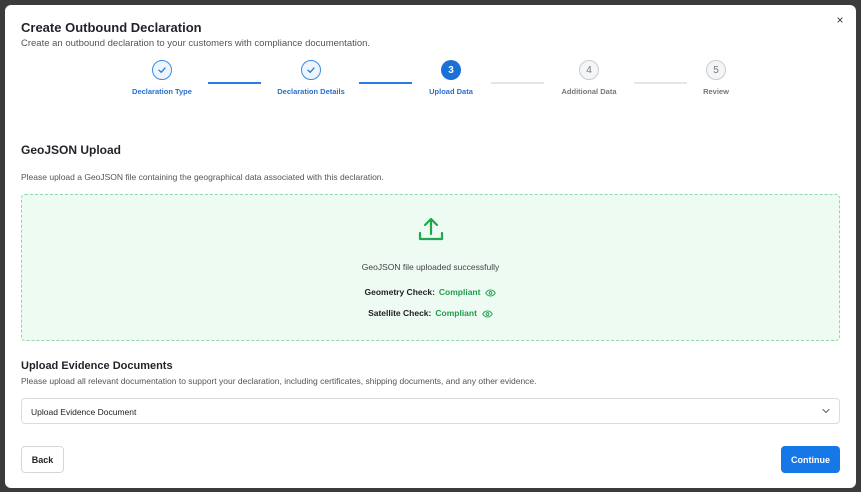 The width and height of the screenshot is (861, 492). I want to click on geojson-section-title: GeoJSON Upload, so click(71, 150).